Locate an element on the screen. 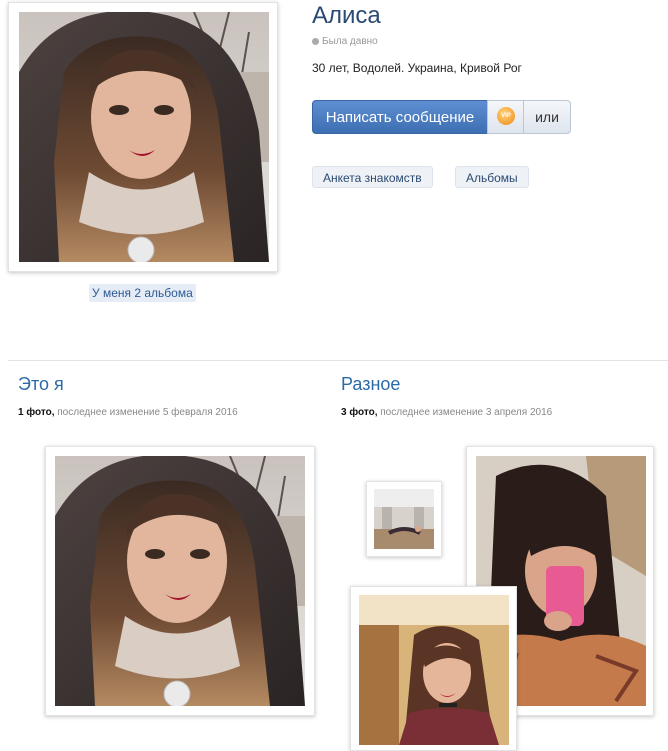 The width and height of the screenshot is (668, 751). online-status: Была давно is located at coordinates (345, 41).